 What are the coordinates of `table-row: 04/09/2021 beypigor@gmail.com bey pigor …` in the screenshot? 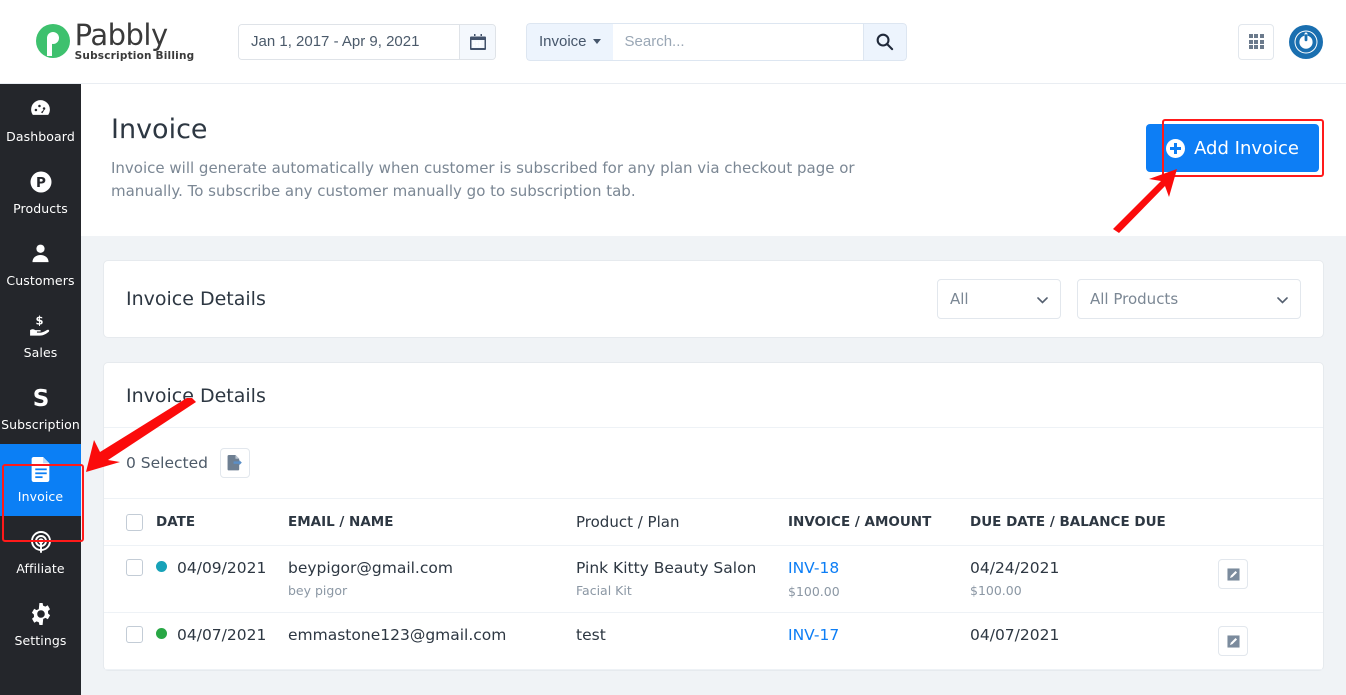 It's located at (713, 579).